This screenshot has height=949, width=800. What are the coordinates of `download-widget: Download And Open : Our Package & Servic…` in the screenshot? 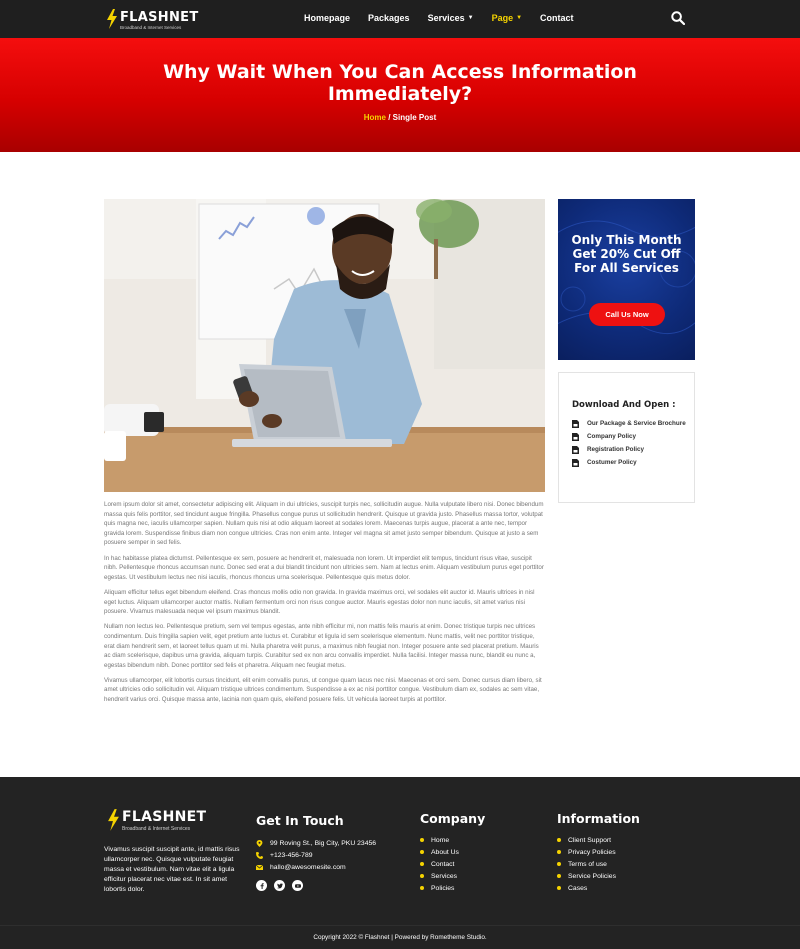 It's located at (626, 437).